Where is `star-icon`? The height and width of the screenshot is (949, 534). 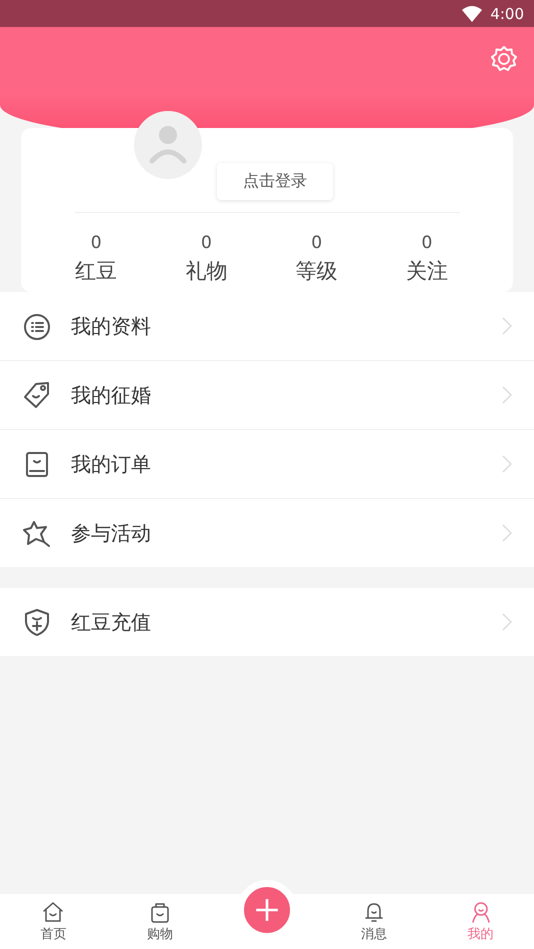
star-icon is located at coordinates (37, 533).